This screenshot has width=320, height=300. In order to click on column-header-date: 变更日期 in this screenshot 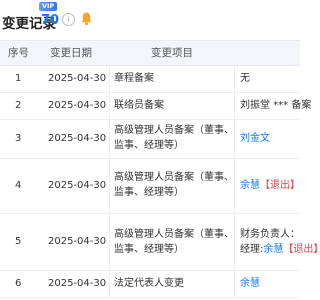, I will do `click(71, 53)`.